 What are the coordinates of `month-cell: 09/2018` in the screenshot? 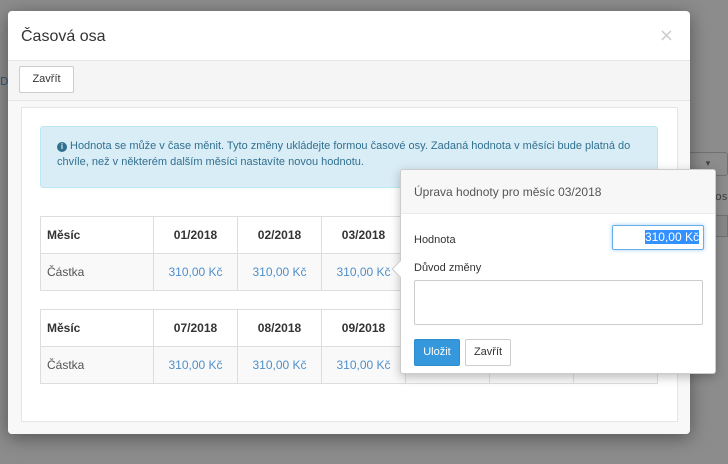 It's located at (363, 328).